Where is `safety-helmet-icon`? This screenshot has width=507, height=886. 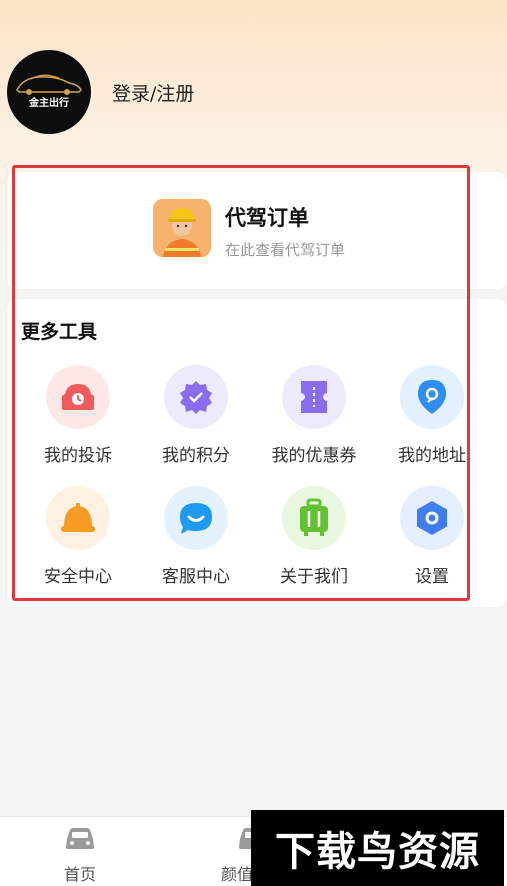
safety-helmet-icon is located at coordinates (78, 518).